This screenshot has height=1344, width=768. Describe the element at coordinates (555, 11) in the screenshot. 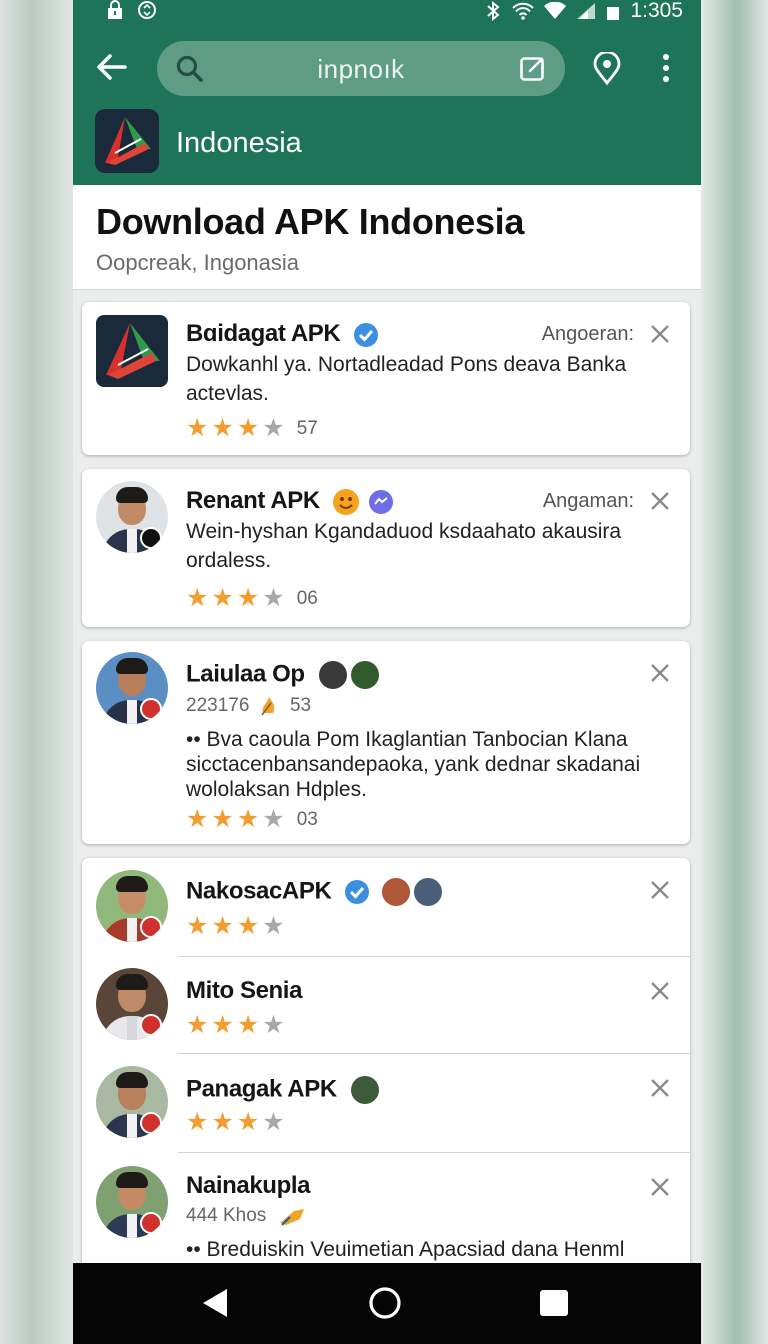

I see `signal-wifi-icon` at that location.